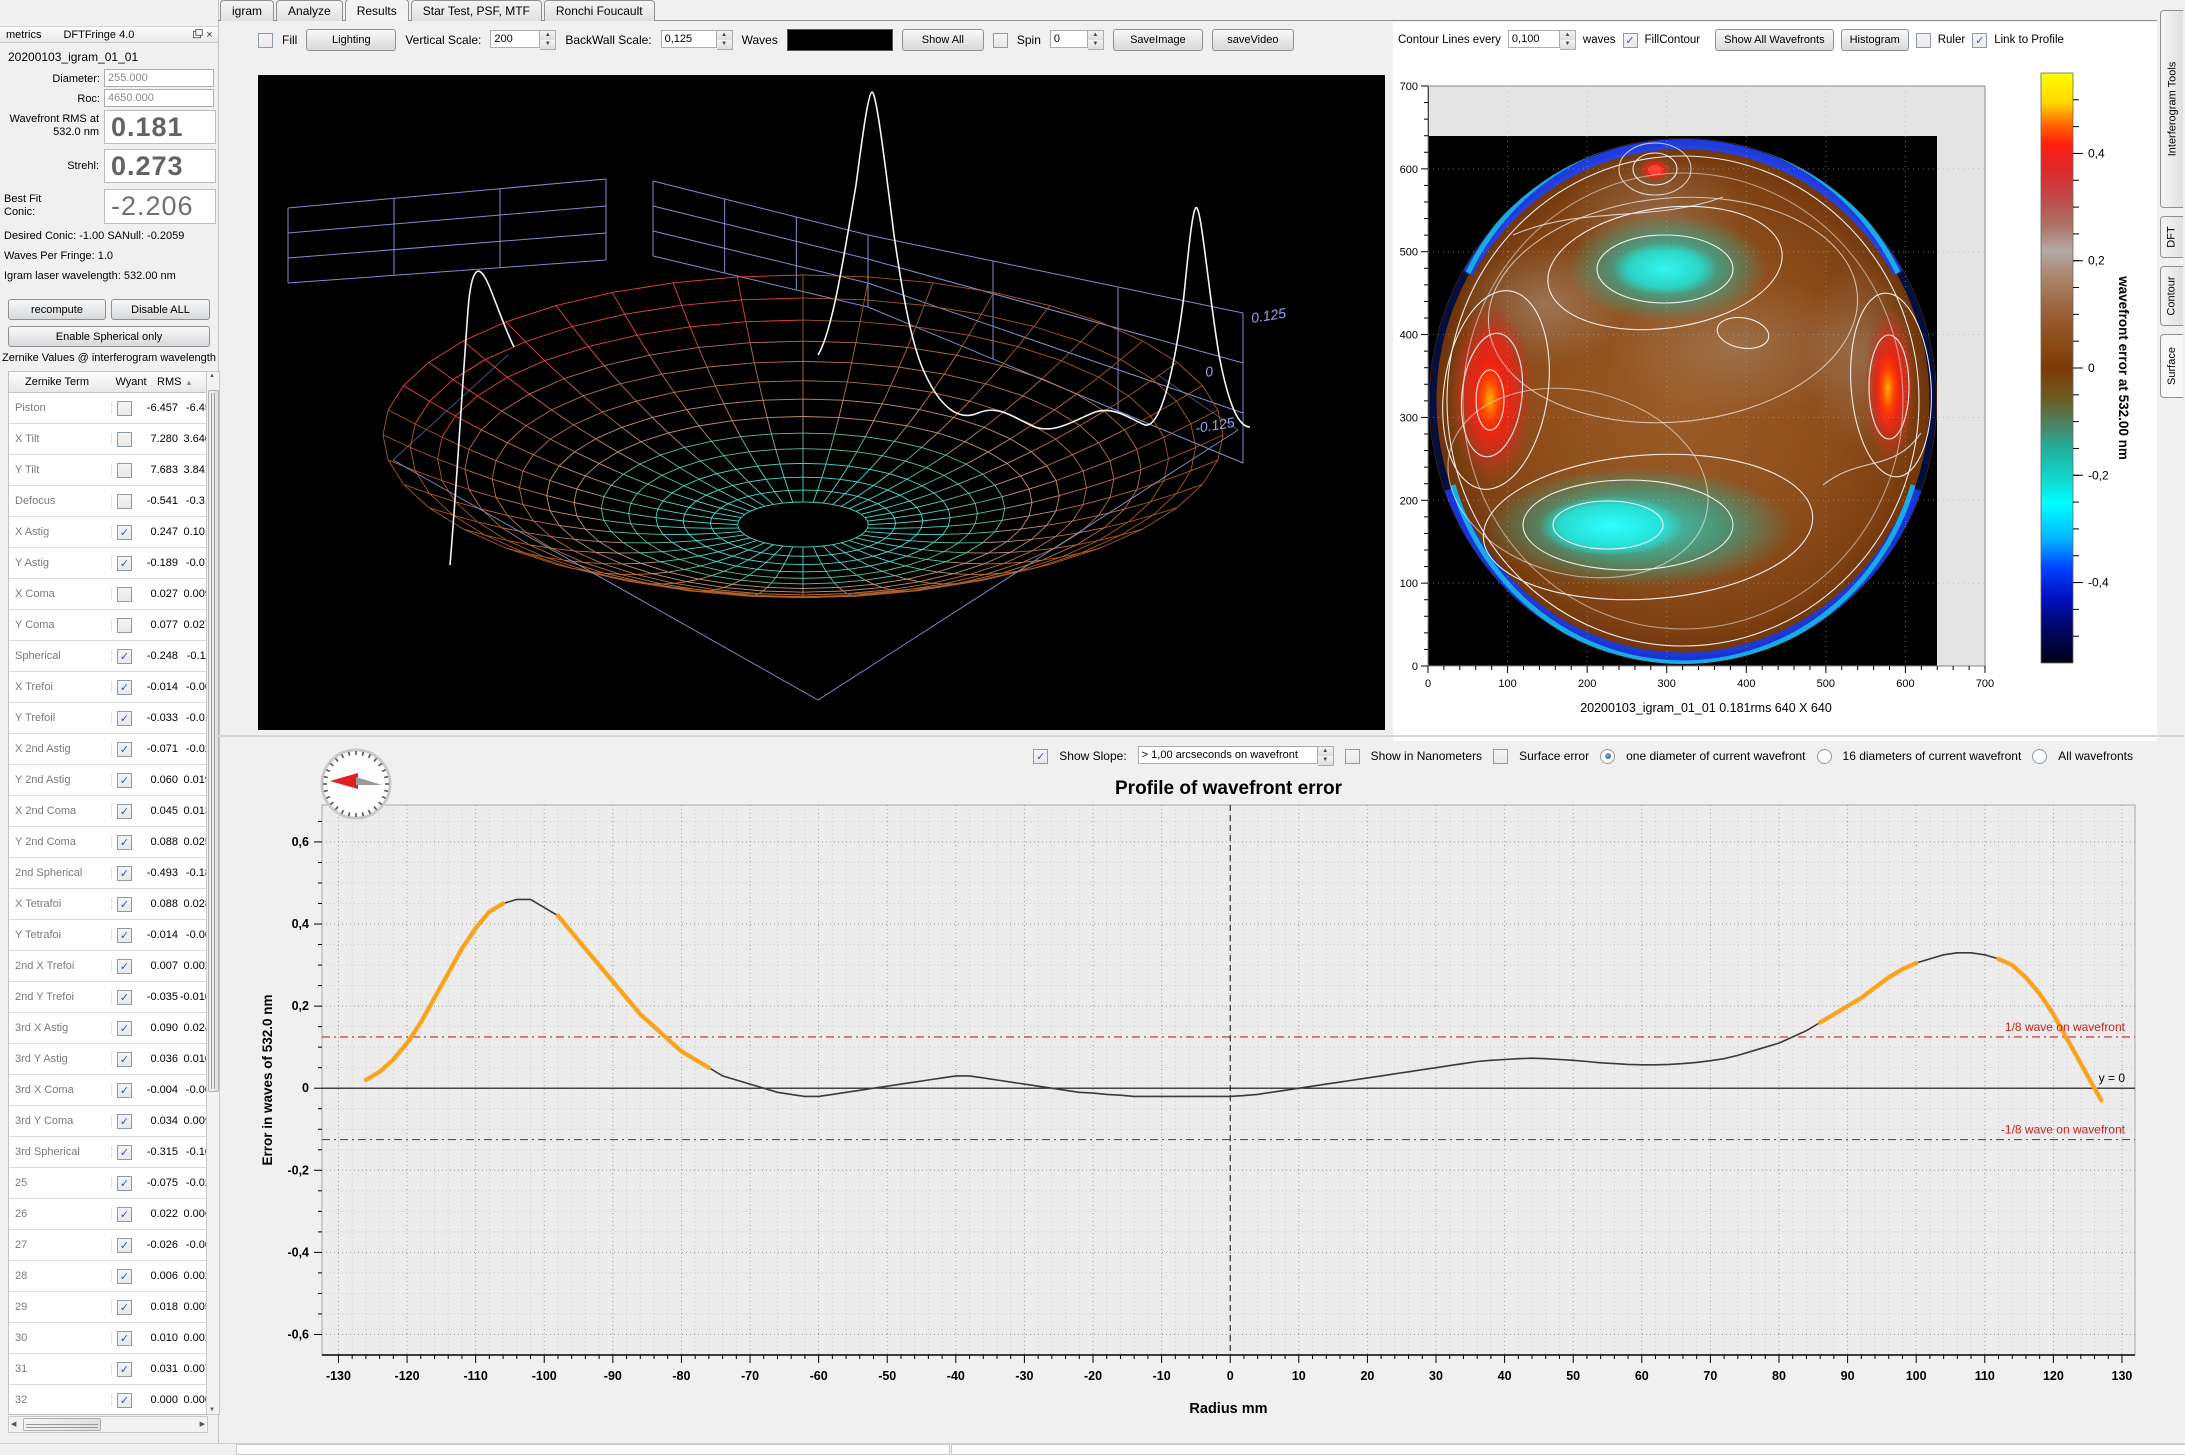  I want to click on fill-checkbox, so click(265, 40).